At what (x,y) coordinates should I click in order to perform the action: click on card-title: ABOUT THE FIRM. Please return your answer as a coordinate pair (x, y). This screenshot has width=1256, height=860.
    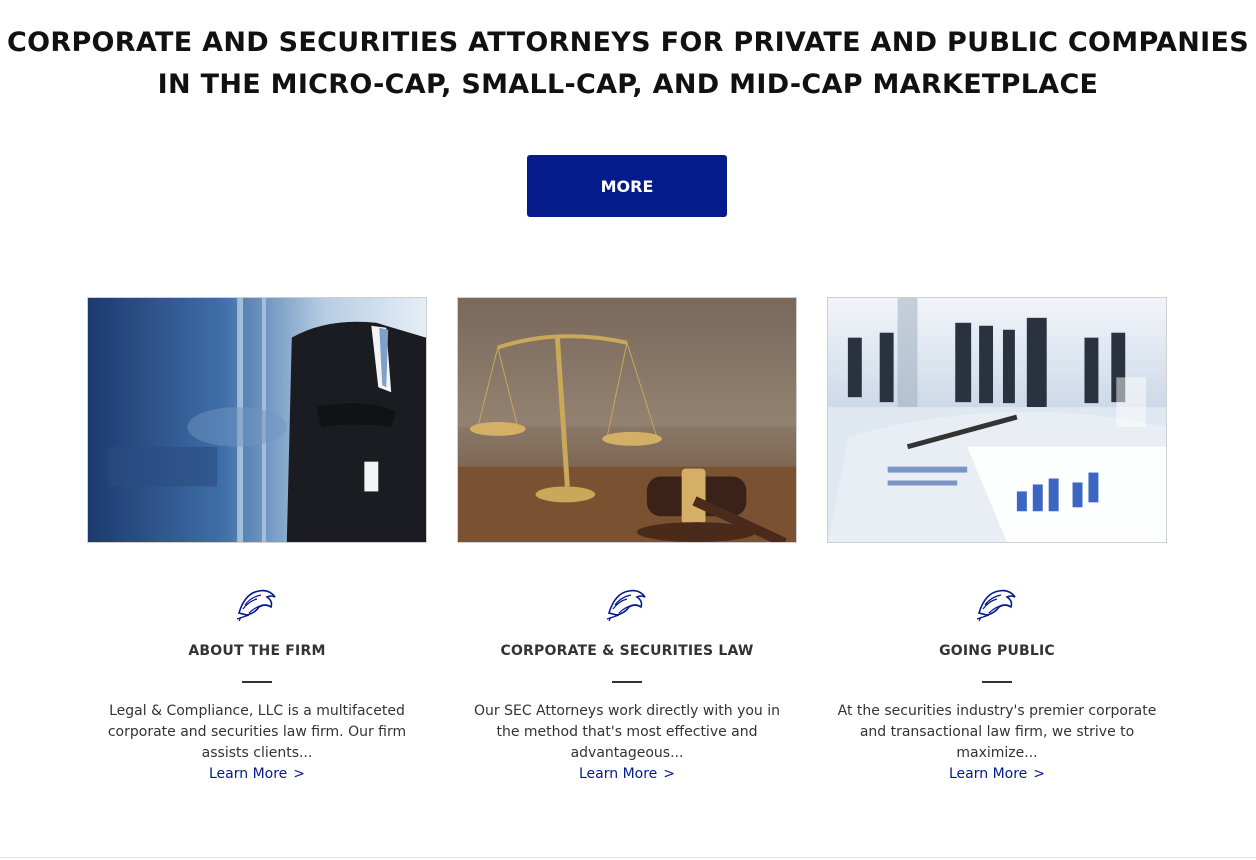
    Looking at the image, I should click on (257, 651).